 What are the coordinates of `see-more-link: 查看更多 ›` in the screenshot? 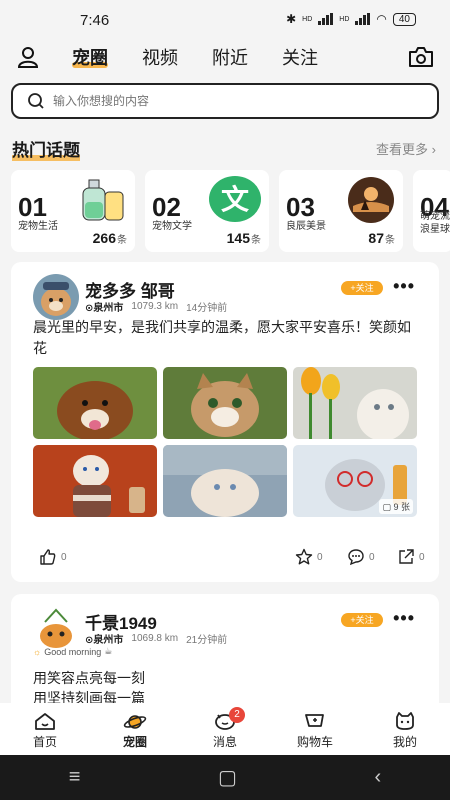 It's located at (406, 148).